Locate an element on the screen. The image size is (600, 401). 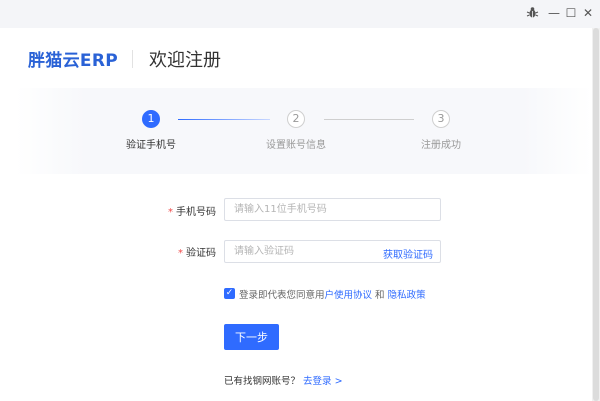
phone-label-text: 手机号码 is located at coordinates (196, 212).